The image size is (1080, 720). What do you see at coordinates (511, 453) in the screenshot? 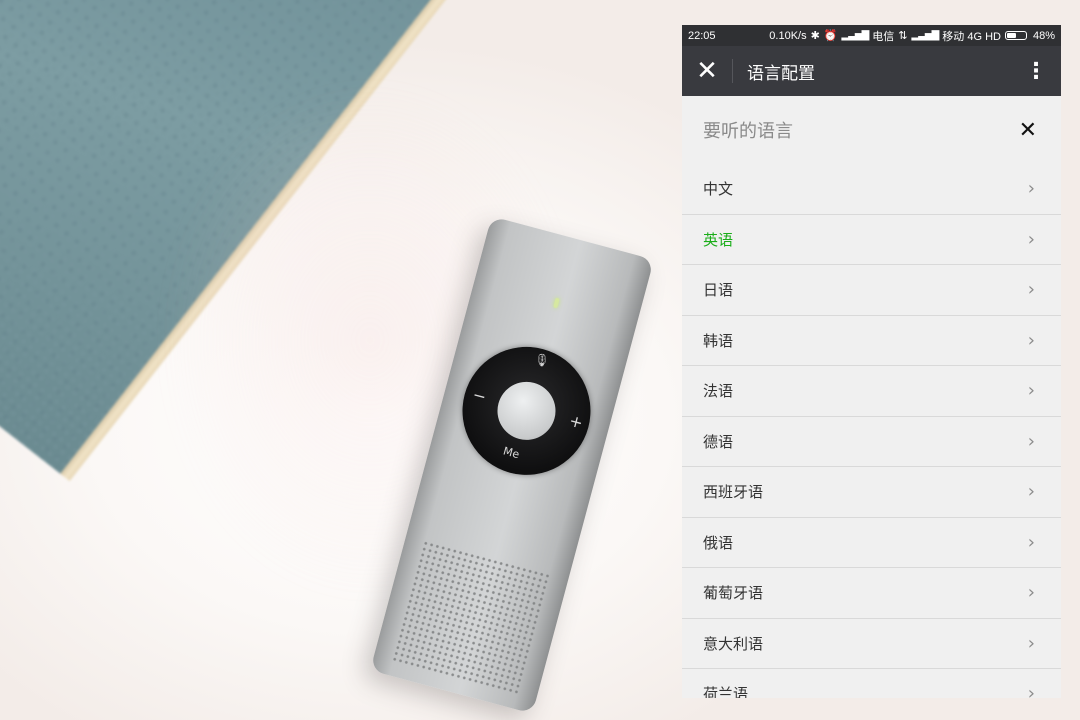
I see `me-label: Me` at bounding box center [511, 453].